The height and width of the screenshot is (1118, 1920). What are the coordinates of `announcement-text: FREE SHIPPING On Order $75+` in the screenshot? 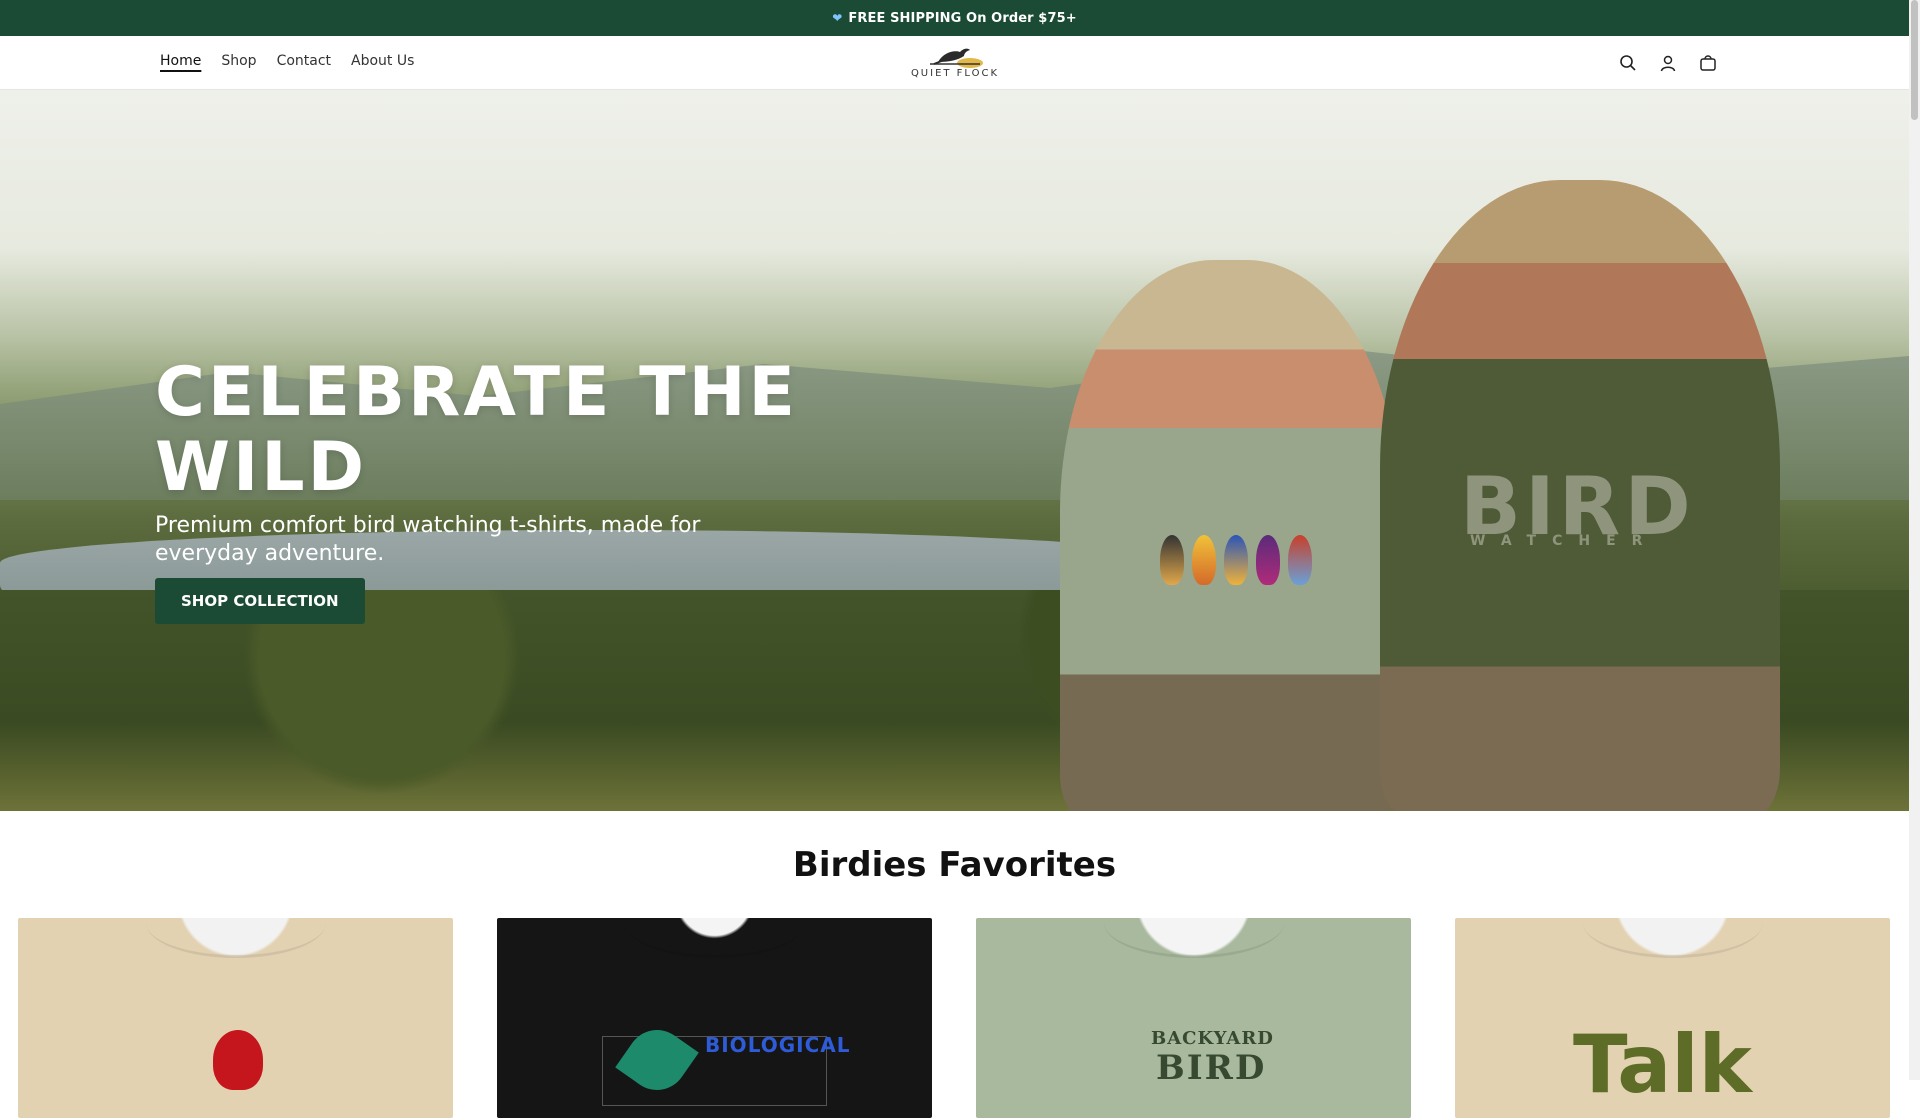 It's located at (962, 18).